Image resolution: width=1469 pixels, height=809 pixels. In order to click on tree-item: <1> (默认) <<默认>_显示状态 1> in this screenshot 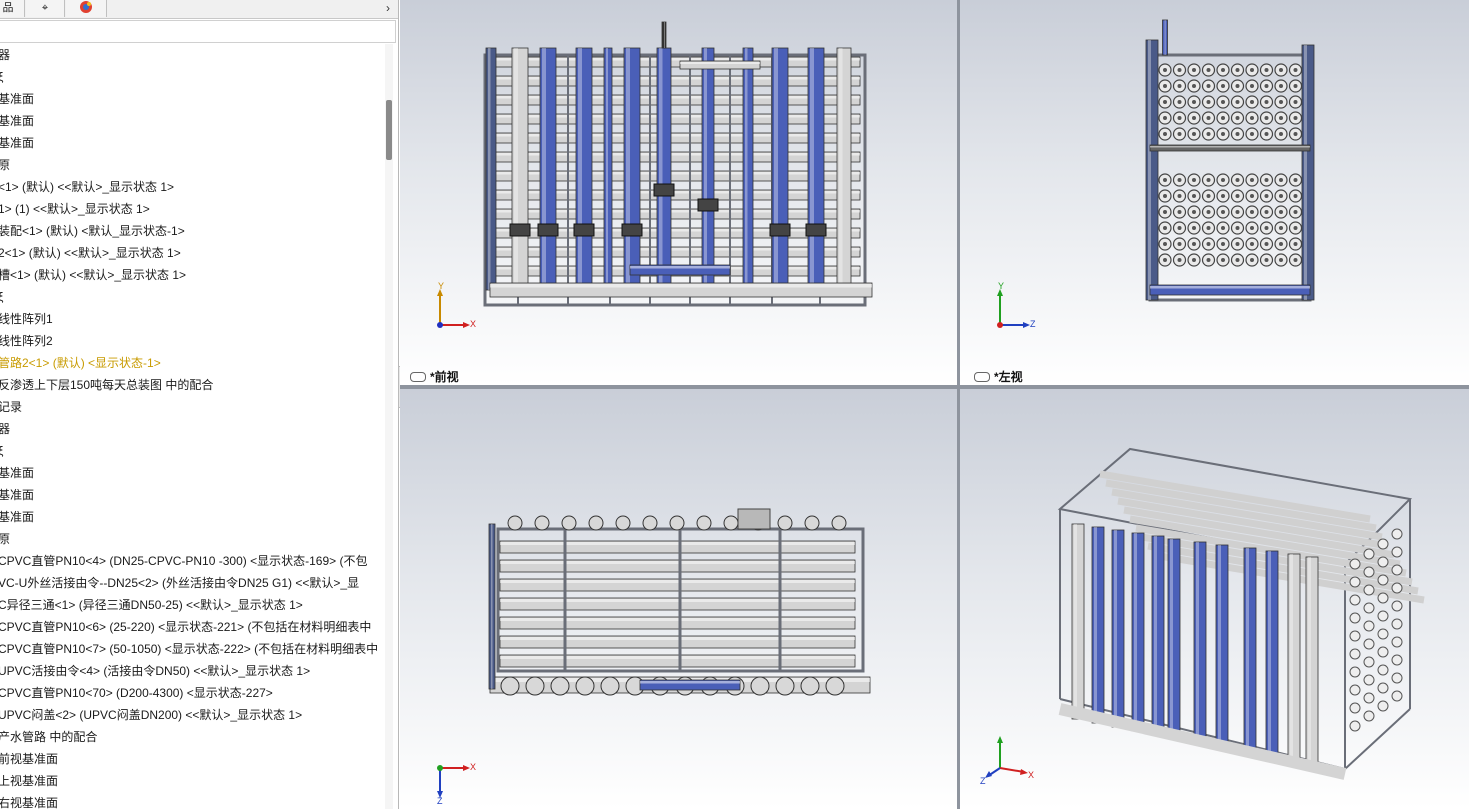, I will do `click(195, 187)`.